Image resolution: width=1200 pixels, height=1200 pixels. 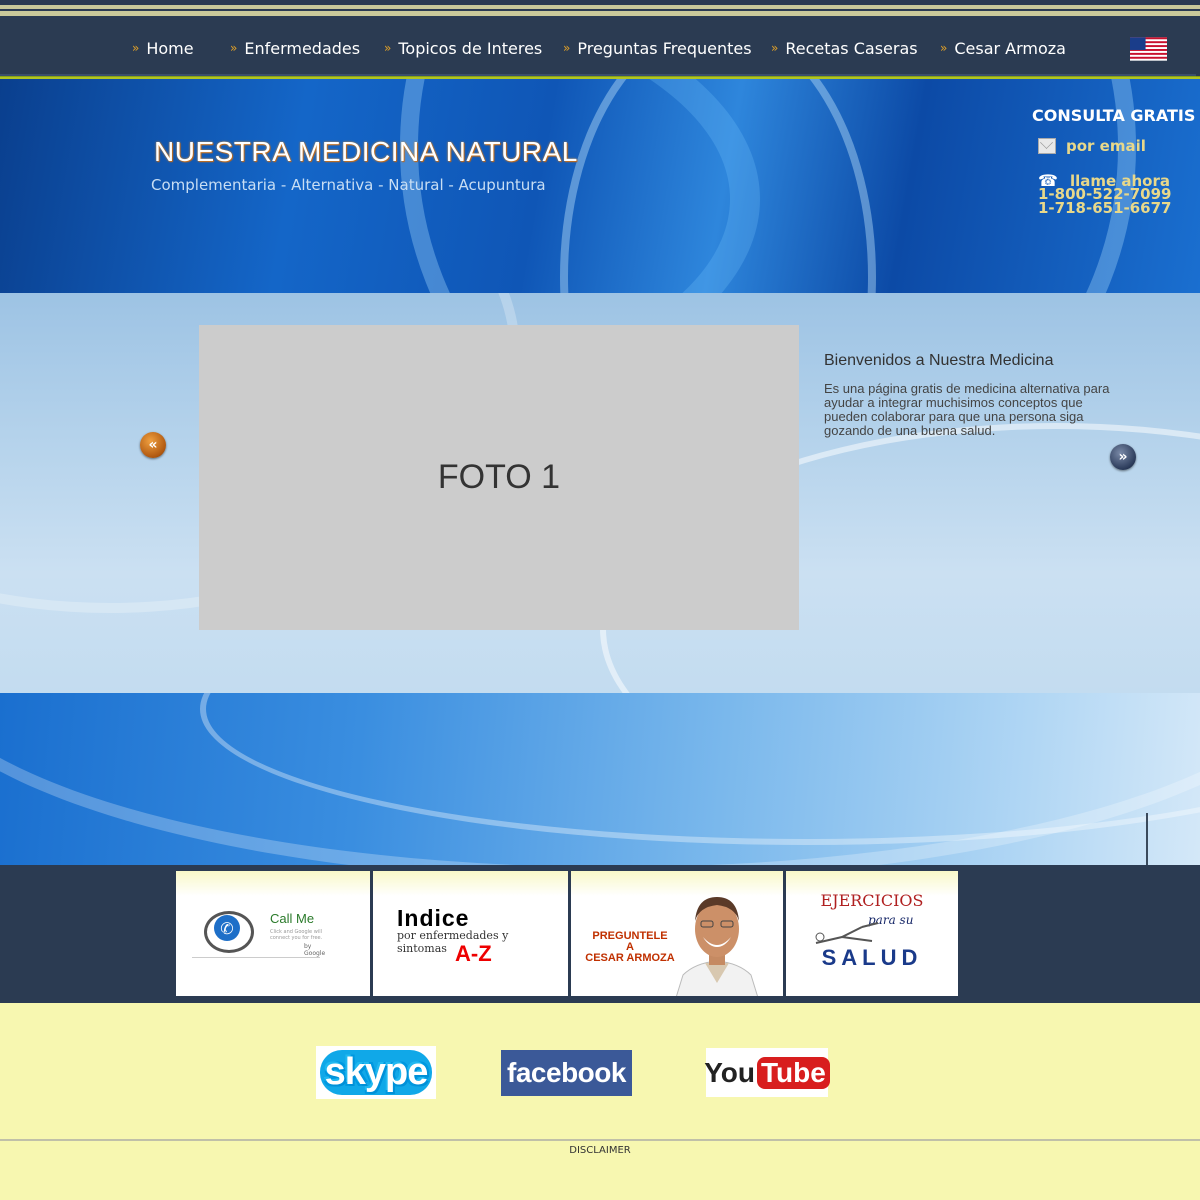 I want to click on slide-photo: FOTO 1, so click(x=499, y=477).